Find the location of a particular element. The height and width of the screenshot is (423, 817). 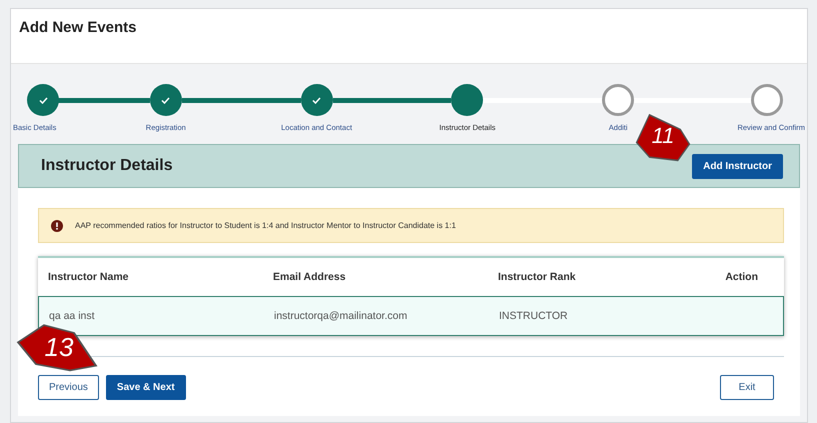

table-cell-text: qa aa inst is located at coordinates (72, 316).